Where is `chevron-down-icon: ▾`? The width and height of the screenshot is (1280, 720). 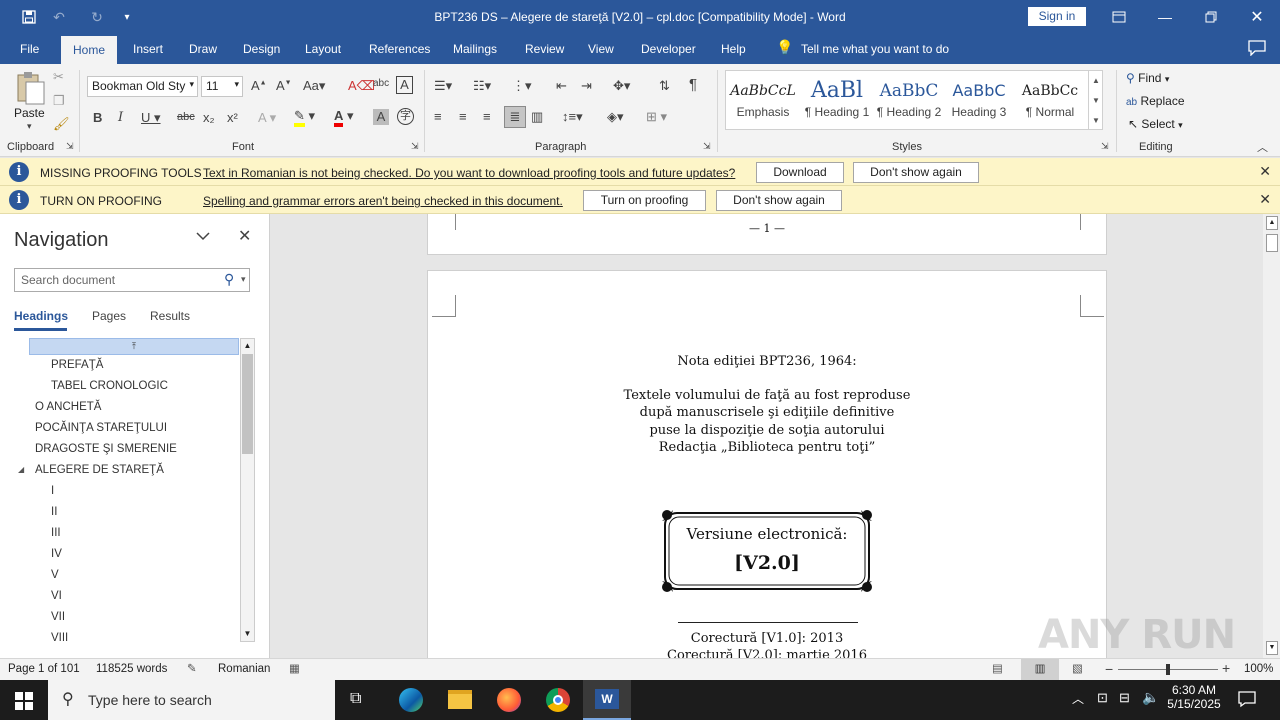
chevron-down-icon: ▾ is located at coordinates (243, 279).